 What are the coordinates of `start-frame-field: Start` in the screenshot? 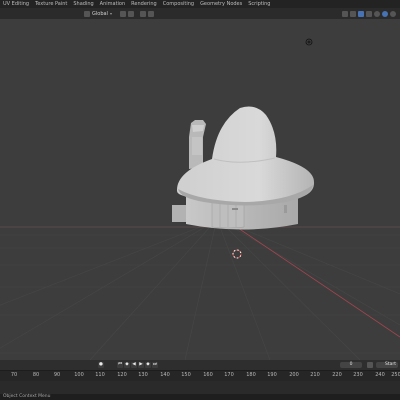 It's located at (387, 365).